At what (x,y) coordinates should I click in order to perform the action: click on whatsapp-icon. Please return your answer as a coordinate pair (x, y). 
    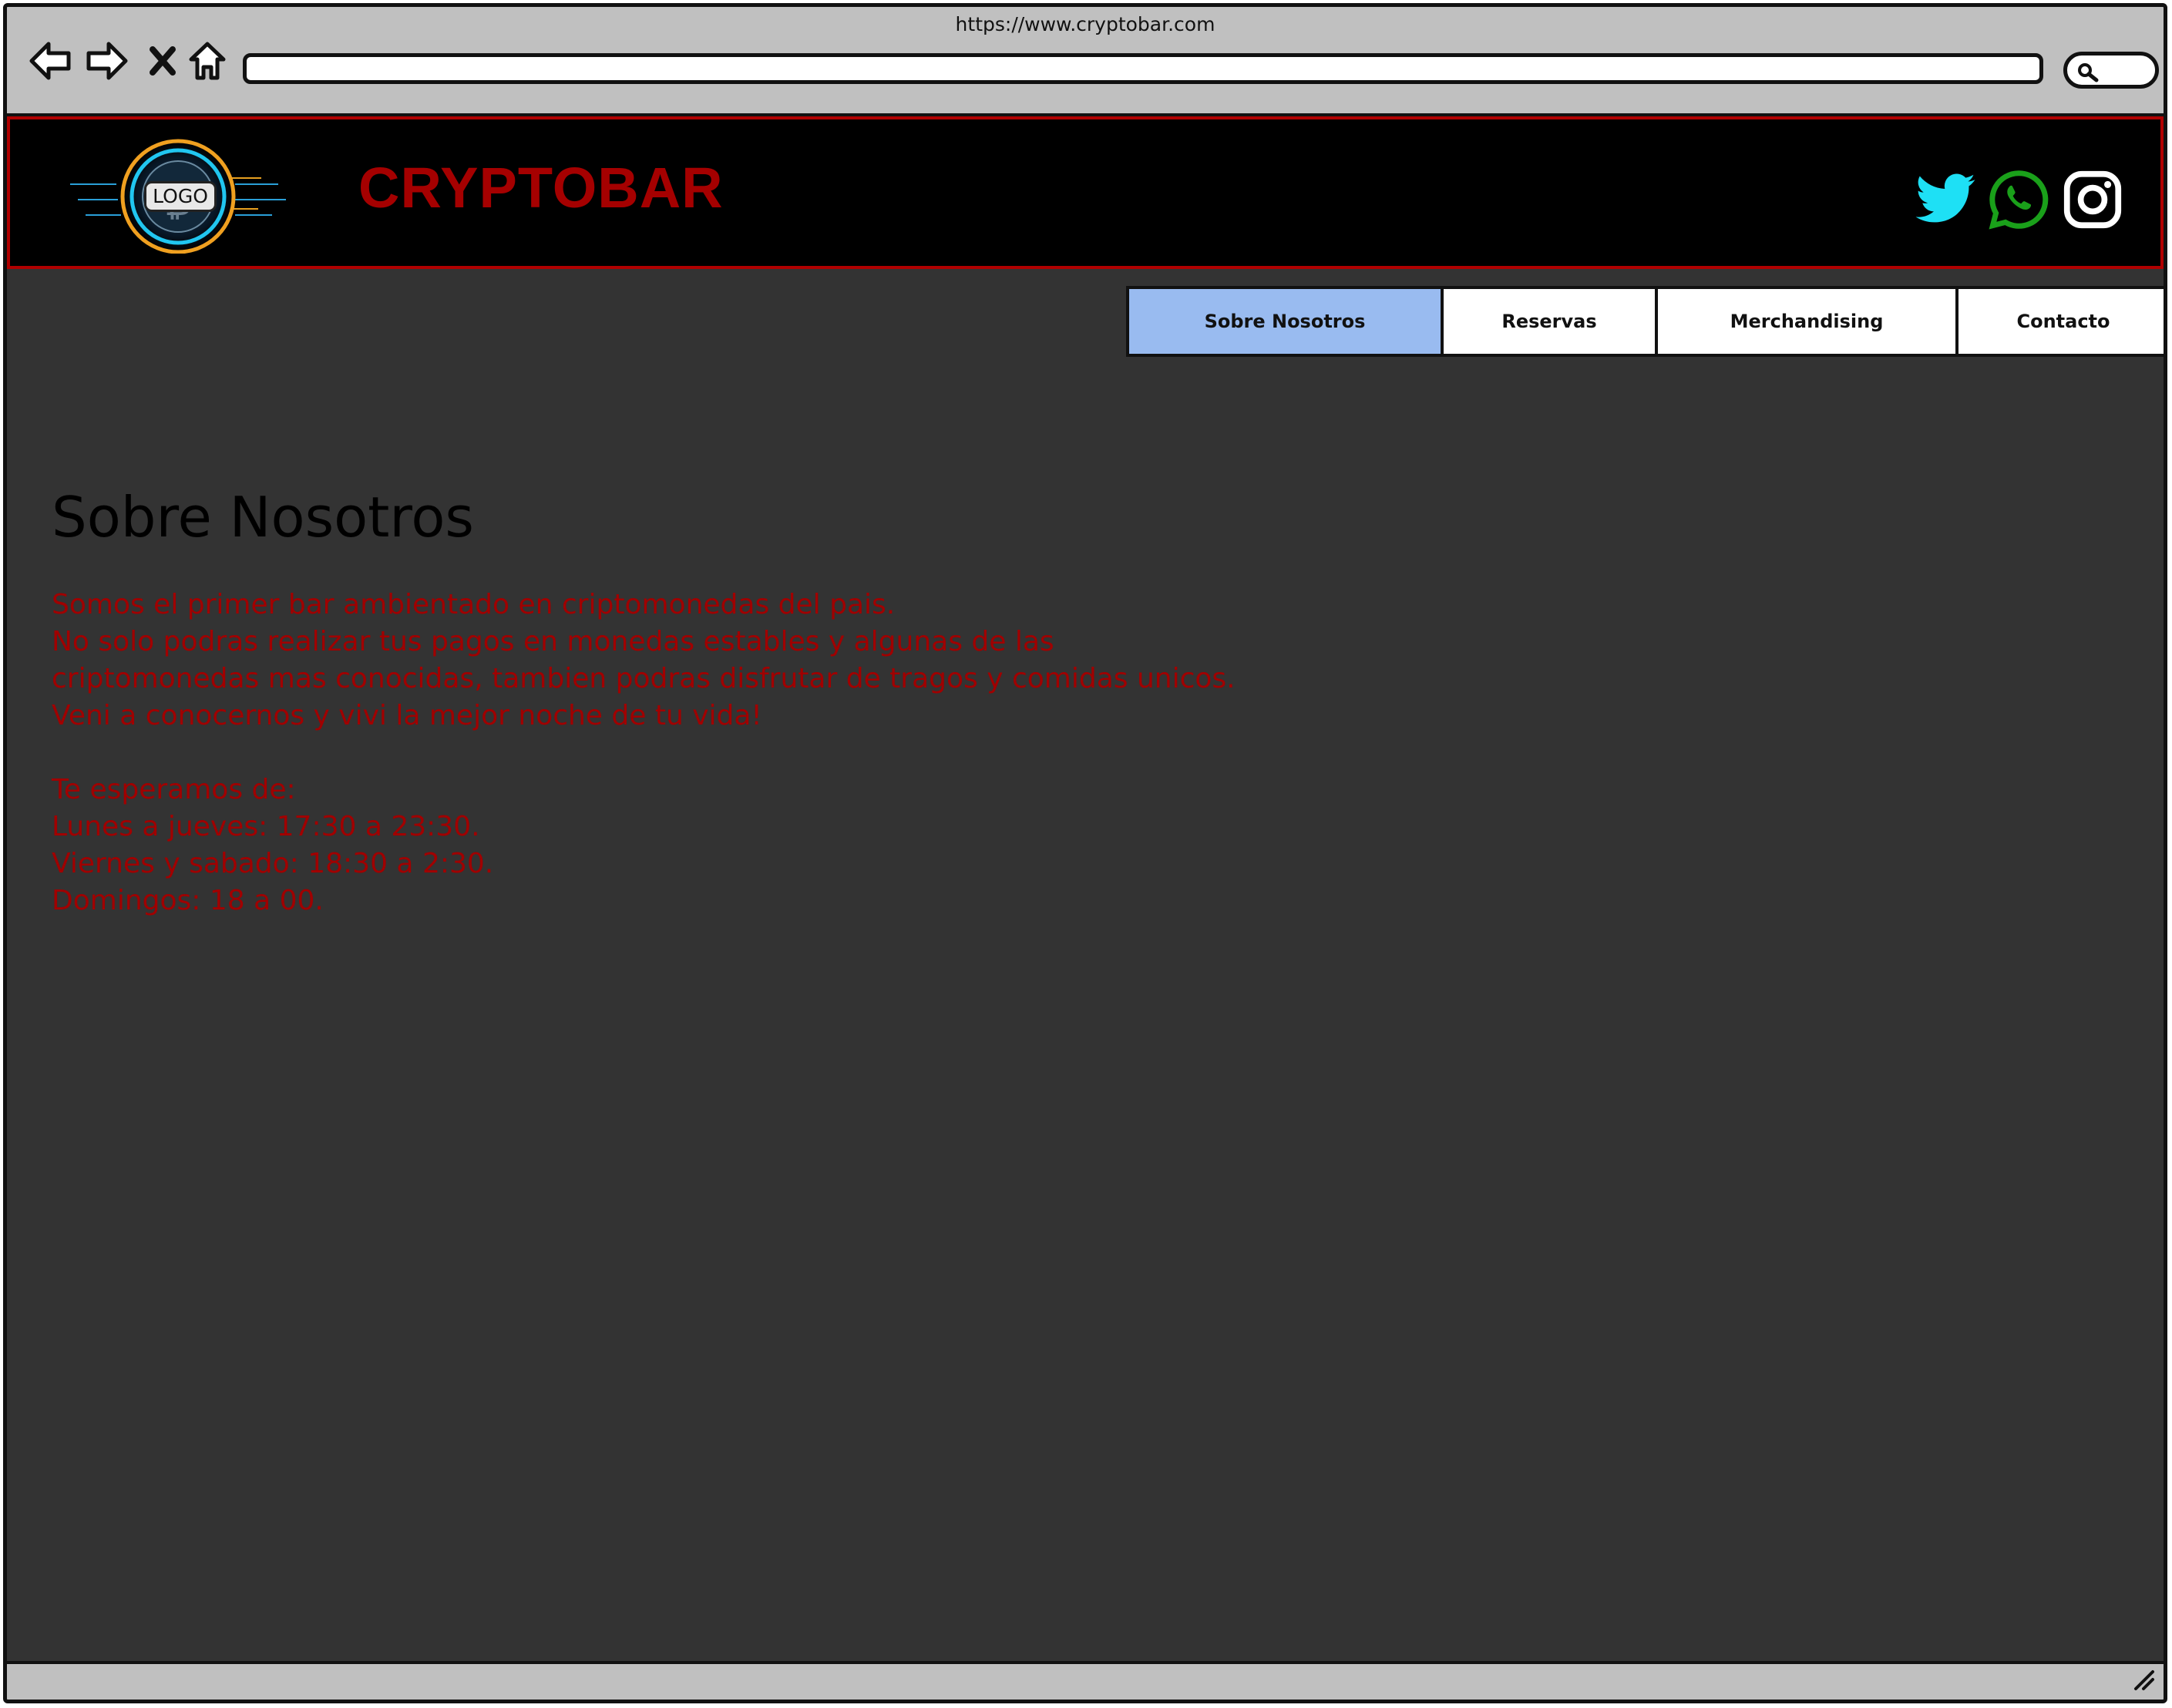
    Looking at the image, I should click on (2018, 199).